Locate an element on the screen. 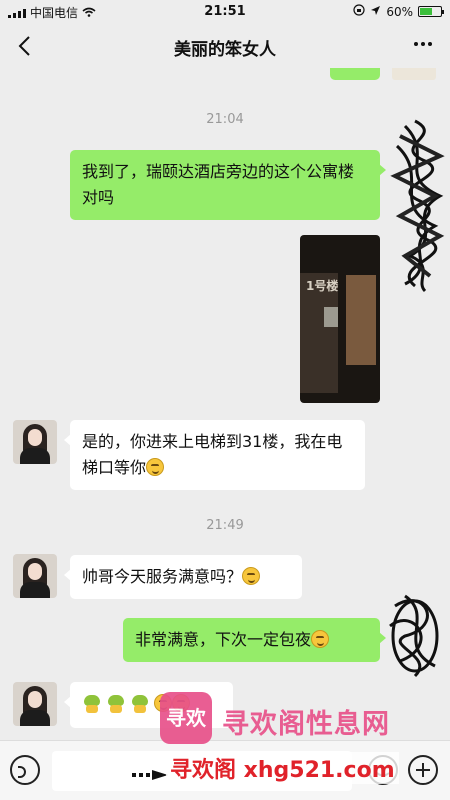 The image size is (450, 800). voice-icon is located at coordinates (25, 770).